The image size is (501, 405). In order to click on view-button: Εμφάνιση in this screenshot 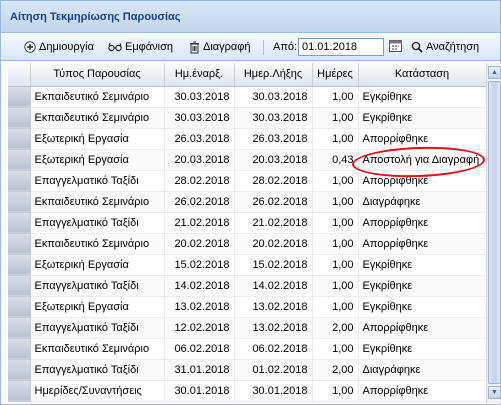, I will do `click(140, 47)`.